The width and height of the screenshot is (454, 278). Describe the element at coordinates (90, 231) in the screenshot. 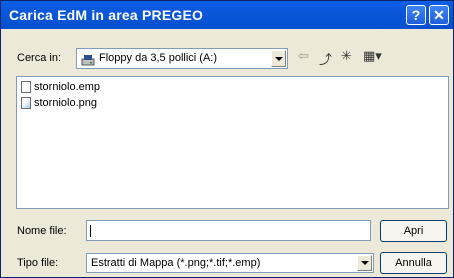

I see `text-caret` at that location.